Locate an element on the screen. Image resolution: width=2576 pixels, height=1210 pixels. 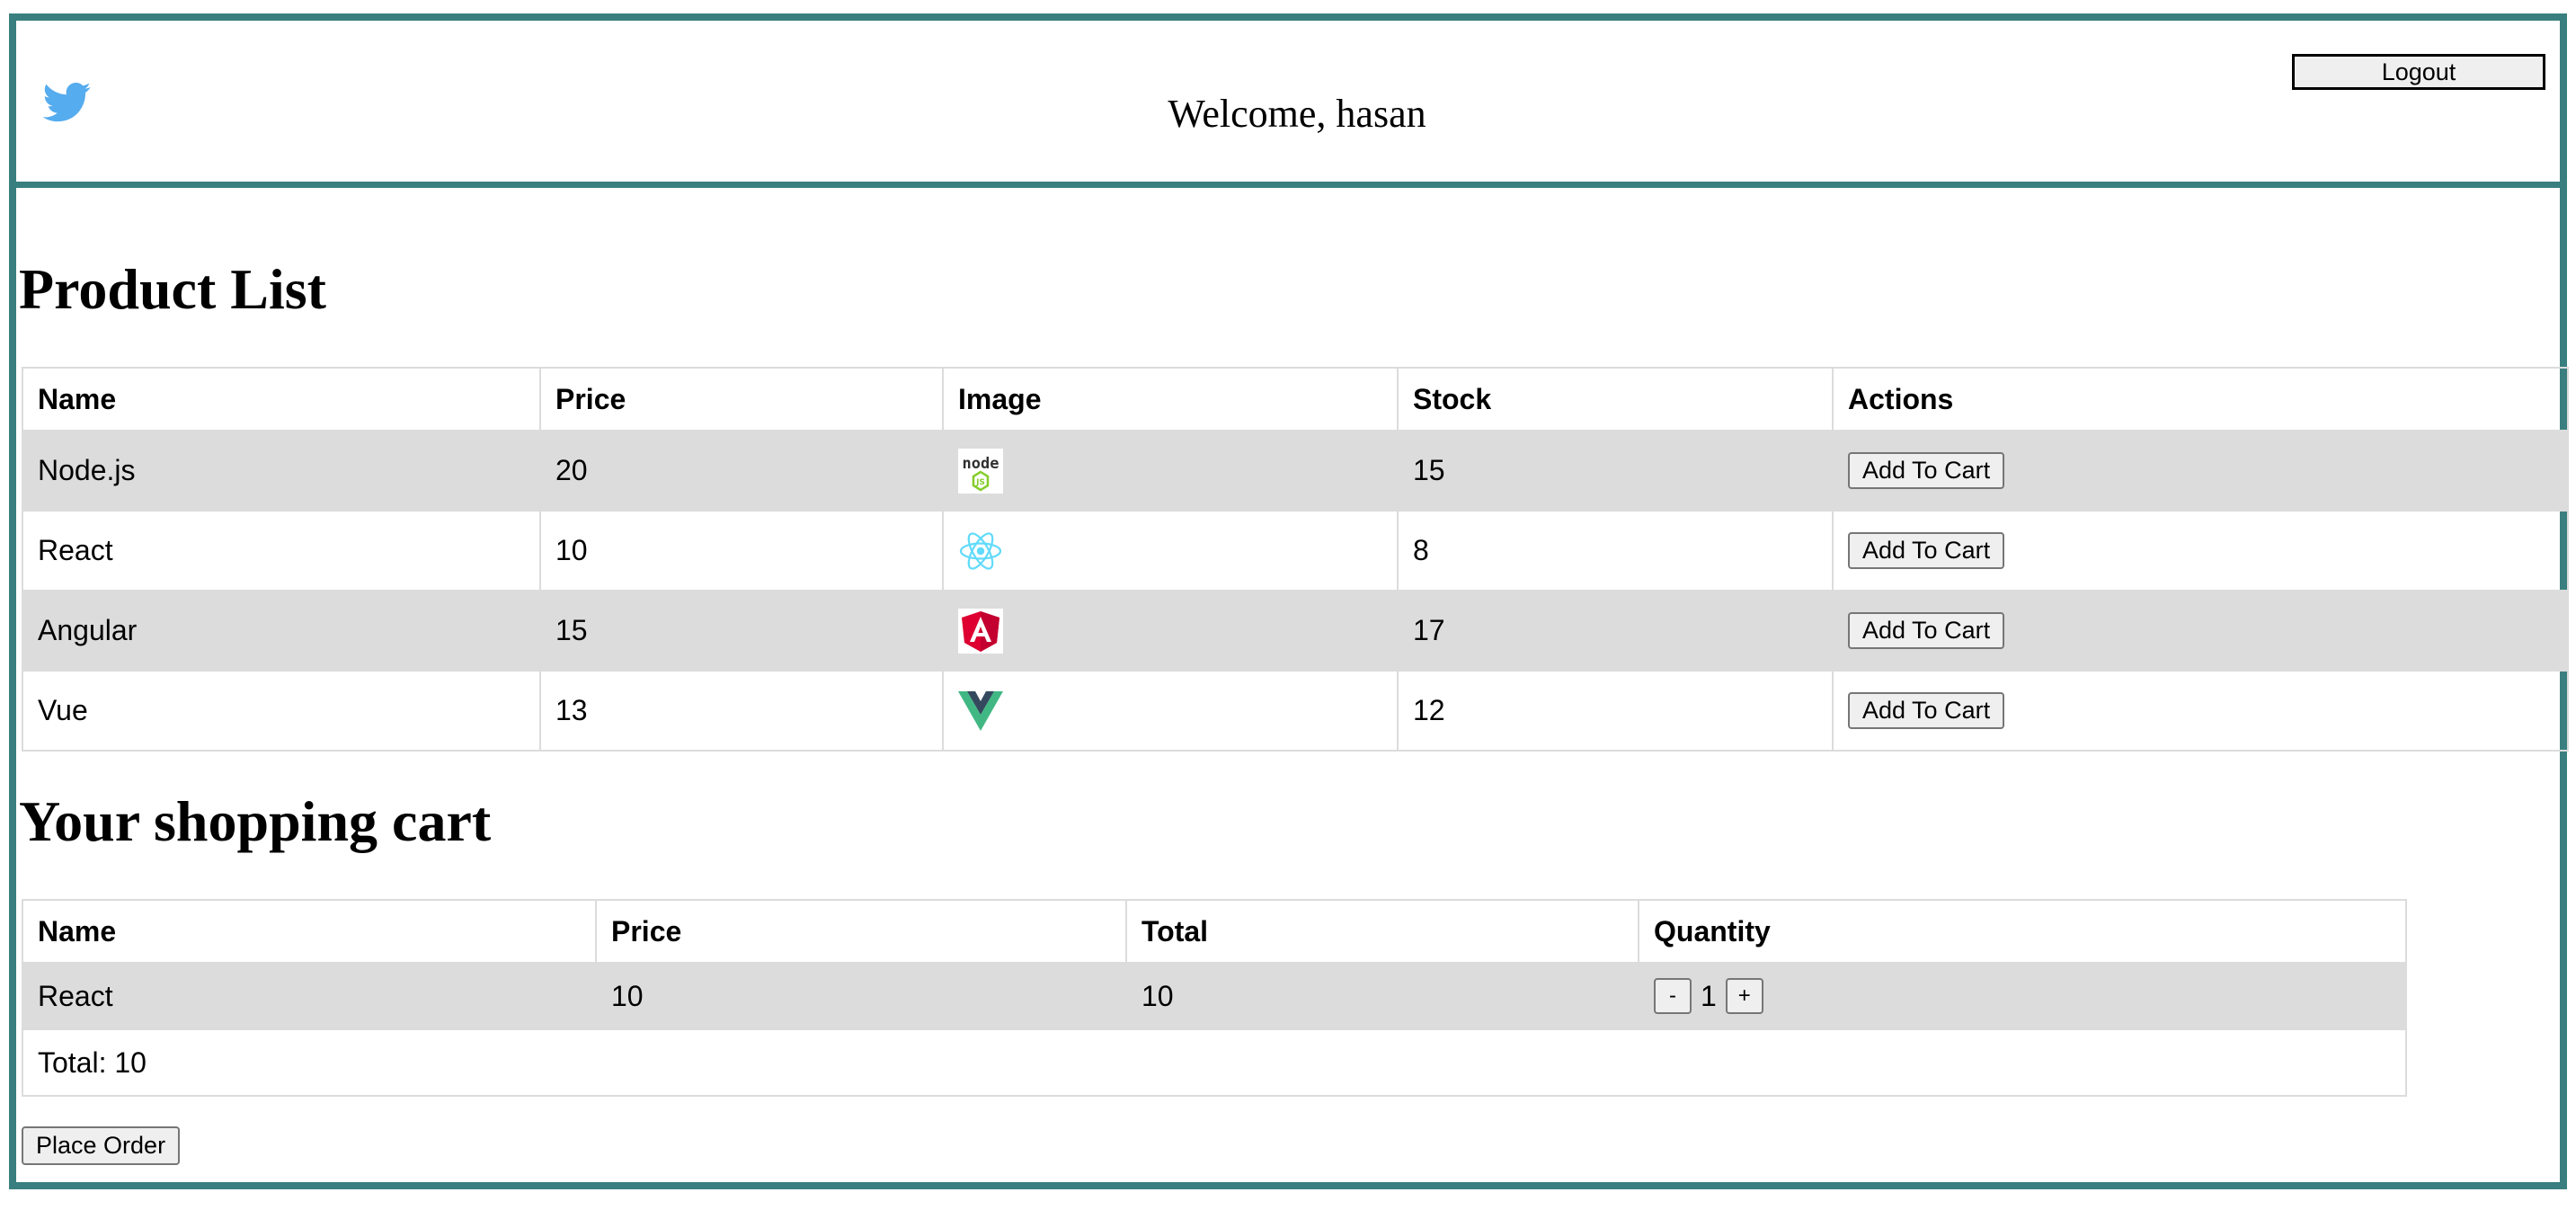
product-name: Vue is located at coordinates (281, 711).